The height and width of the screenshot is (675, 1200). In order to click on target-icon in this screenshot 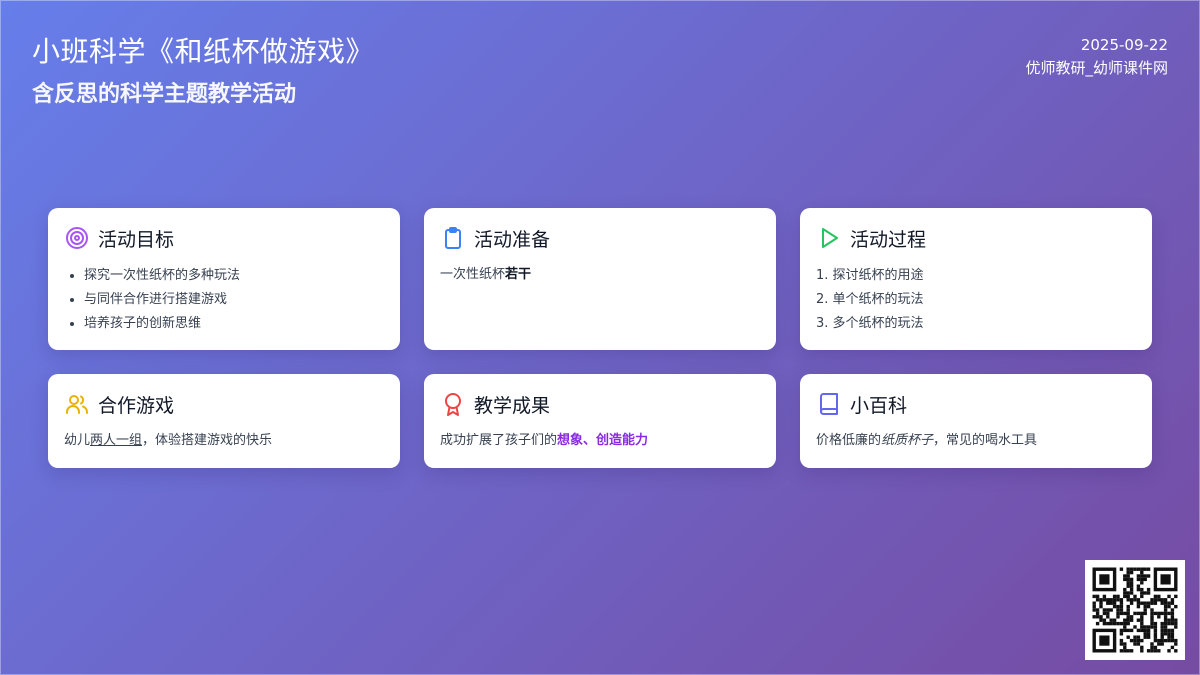, I will do `click(77, 238)`.